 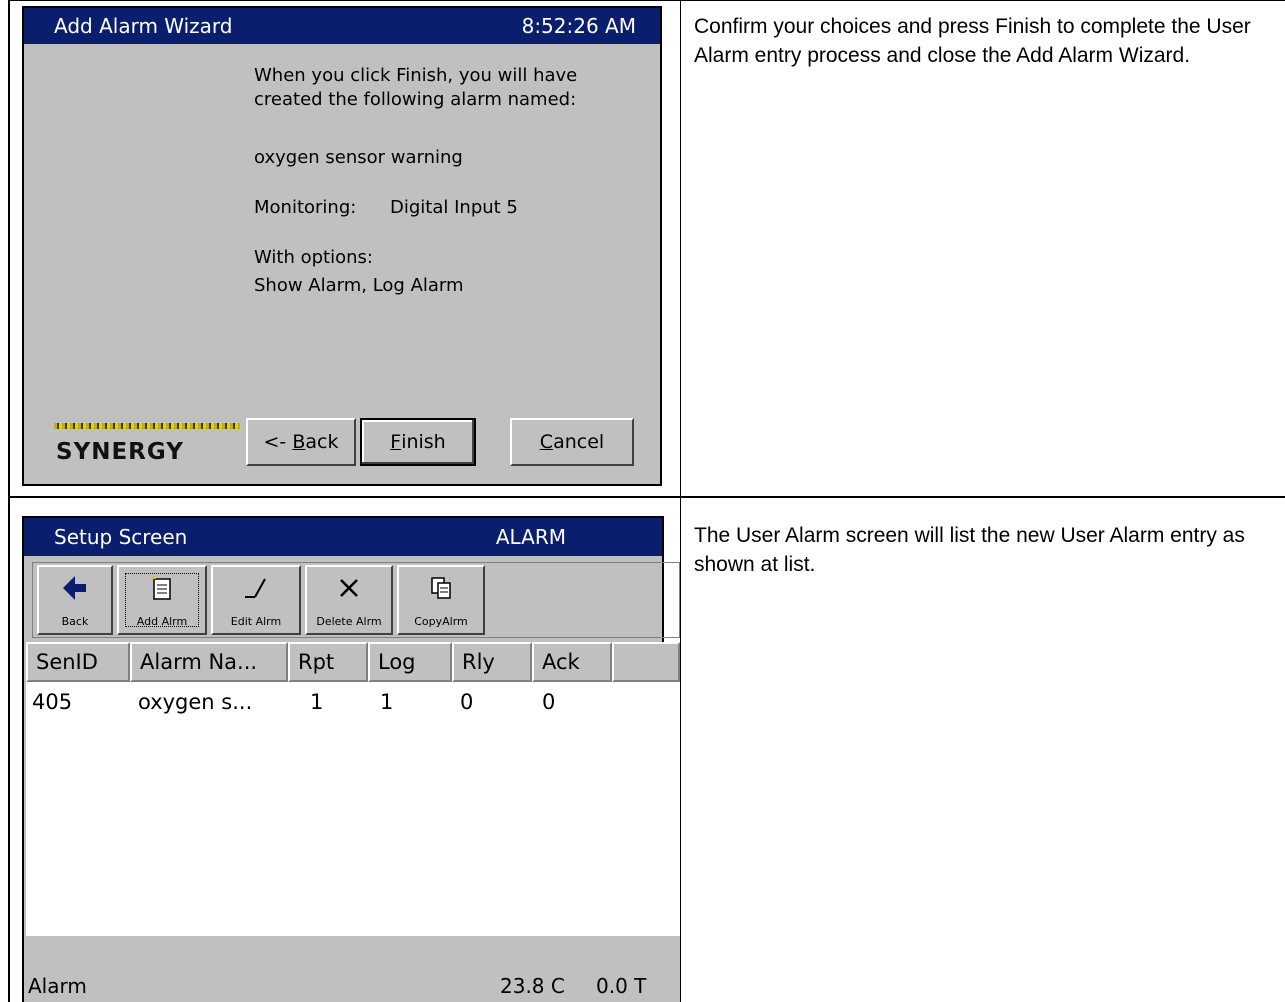 I want to click on status-bar: Alarm 23.8 C 0.0 T, so click(x=352, y=969).